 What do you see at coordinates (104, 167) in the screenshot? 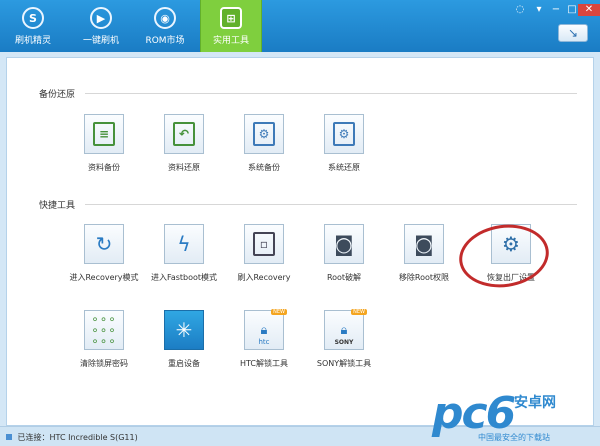
I see `tile-label: 资料备份` at bounding box center [104, 167].